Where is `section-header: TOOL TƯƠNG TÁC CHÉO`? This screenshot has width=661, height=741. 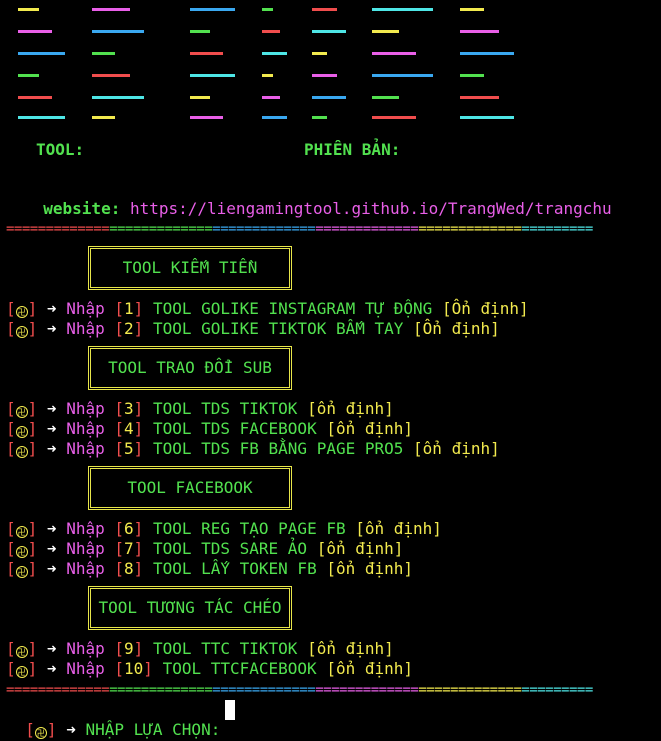 section-header: TOOL TƯƠNG TÁC CHÉO is located at coordinates (190, 608).